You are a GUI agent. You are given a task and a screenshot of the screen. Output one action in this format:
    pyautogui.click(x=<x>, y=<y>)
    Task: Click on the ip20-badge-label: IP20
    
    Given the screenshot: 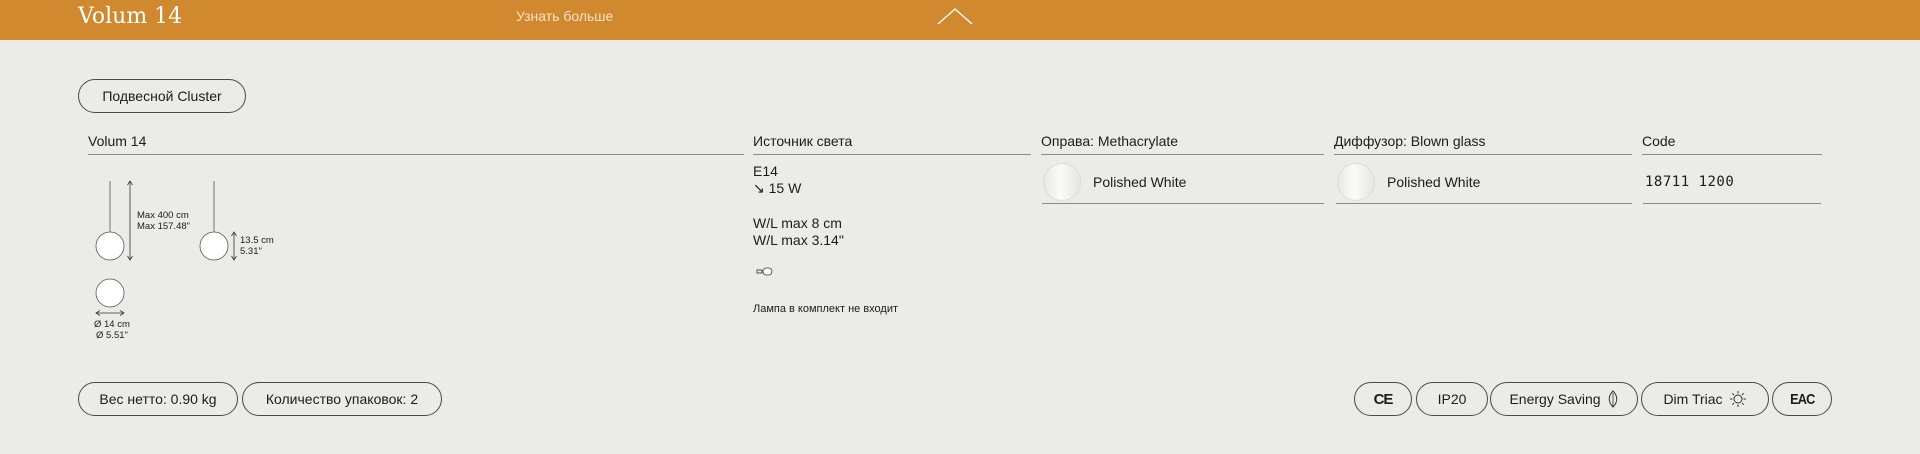 What is the action you would take?
    pyautogui.click(x=1452, y=399)
    